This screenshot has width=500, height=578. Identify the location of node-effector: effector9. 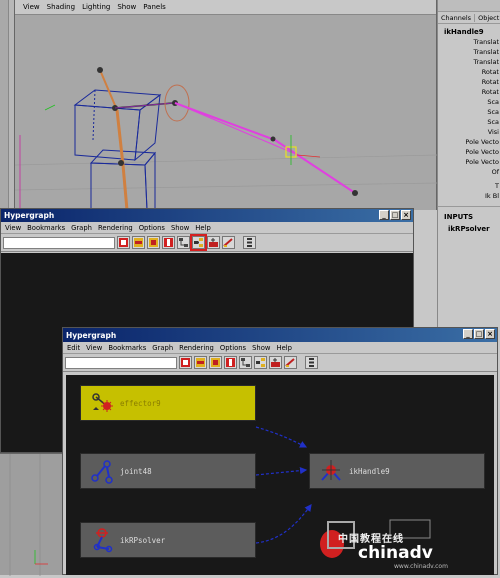
(168, 403).